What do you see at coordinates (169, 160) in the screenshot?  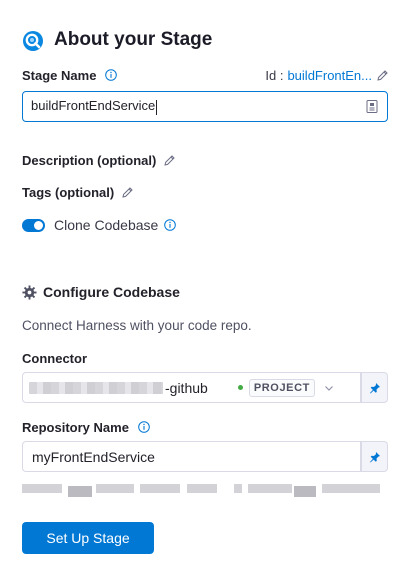 I see `edit-description-icon` at bounding box center [169, 160].